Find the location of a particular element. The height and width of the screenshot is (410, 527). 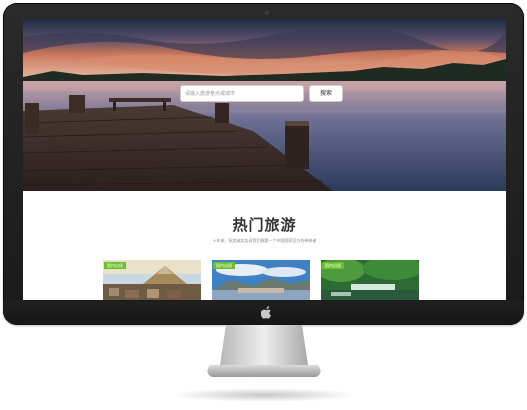

destination-card-2: 国内出境 is located at coordinates (261, 280).